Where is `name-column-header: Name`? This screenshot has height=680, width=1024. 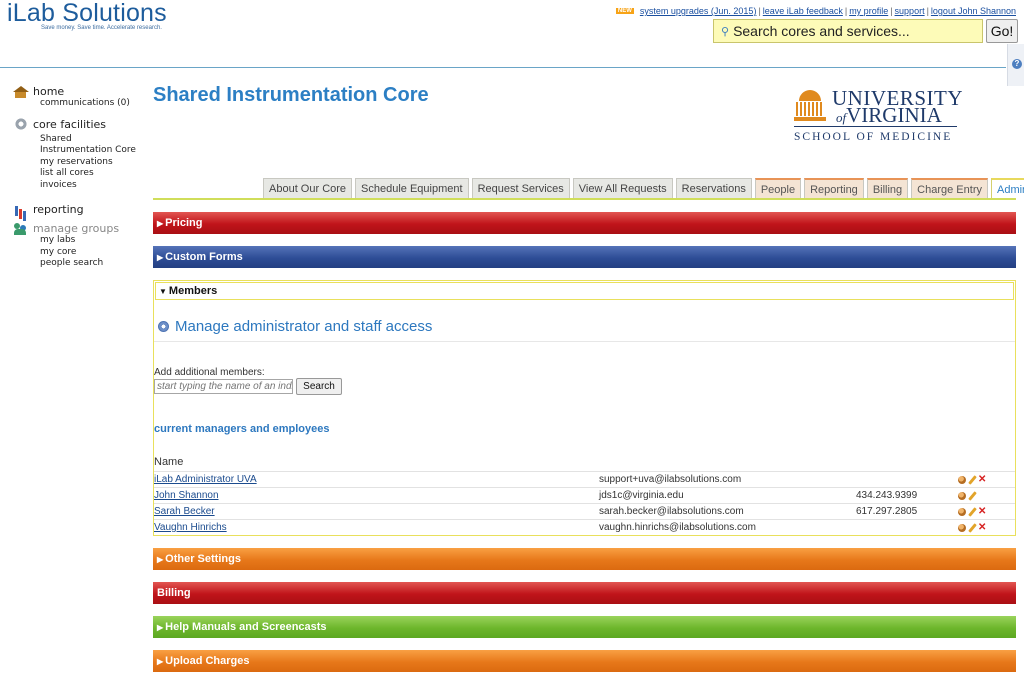
name-column-header: Name is located at coordinates (169, 462).